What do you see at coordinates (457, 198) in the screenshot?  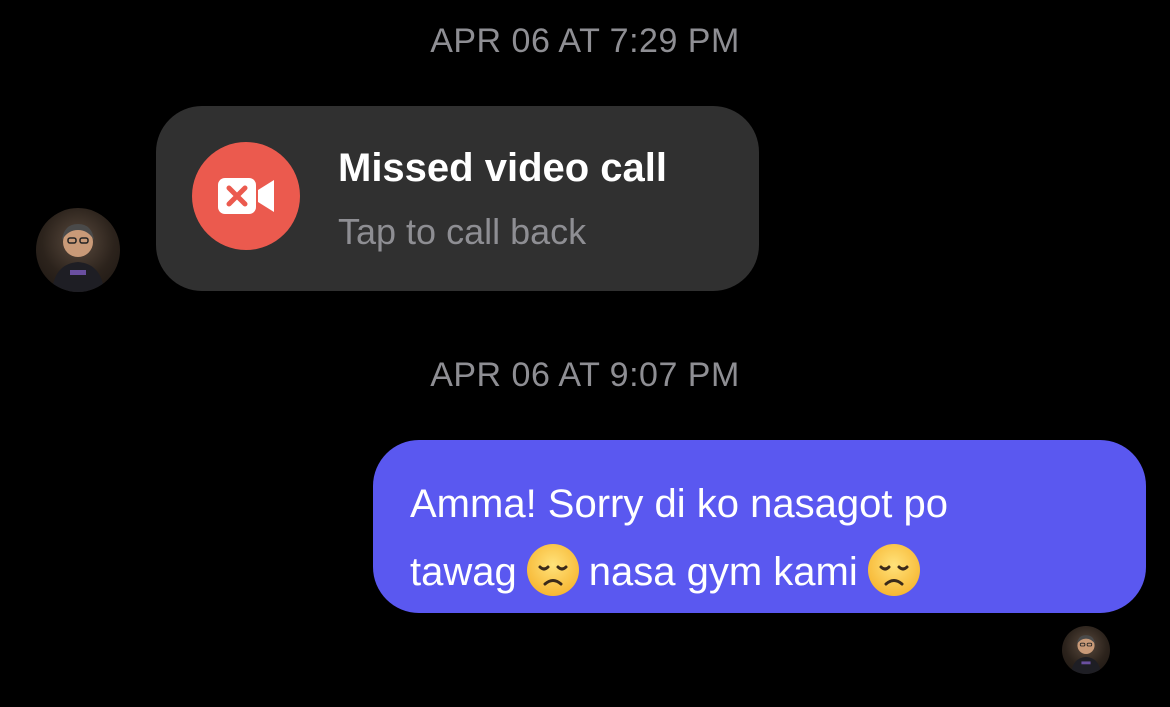 I see `missed-call-bubble: Missed video call Tap to call back` at bounding box center [457, 198].